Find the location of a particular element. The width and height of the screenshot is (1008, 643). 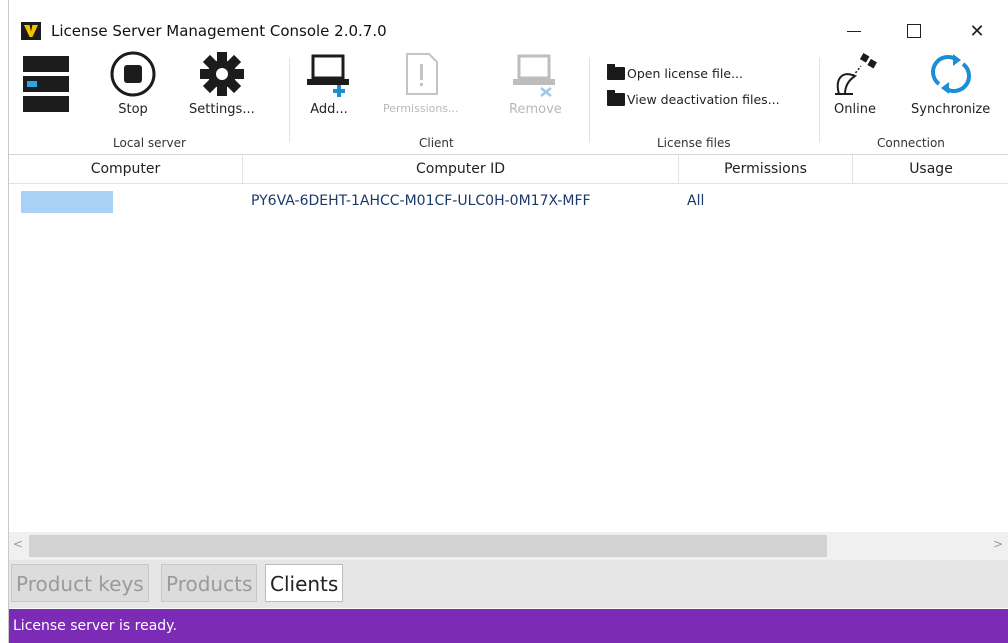

remove-computer-icon is located at coordinates (534, 75).